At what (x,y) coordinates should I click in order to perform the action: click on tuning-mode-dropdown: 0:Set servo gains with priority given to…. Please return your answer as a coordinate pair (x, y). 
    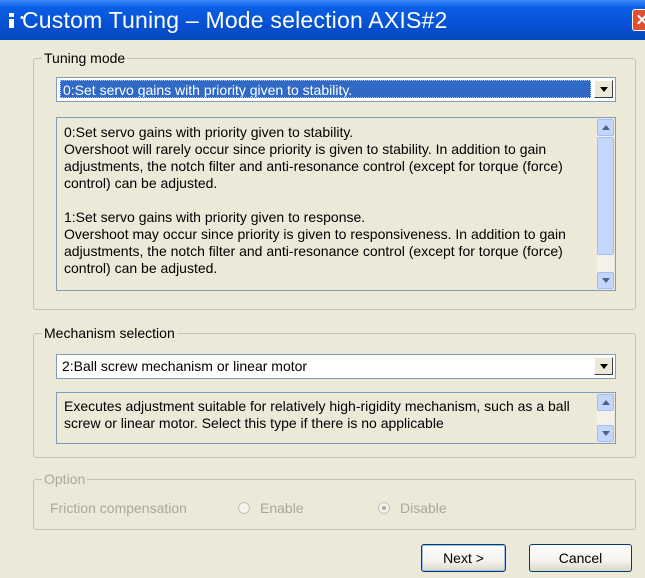
    Looking at the image, I should click on (336, 89).